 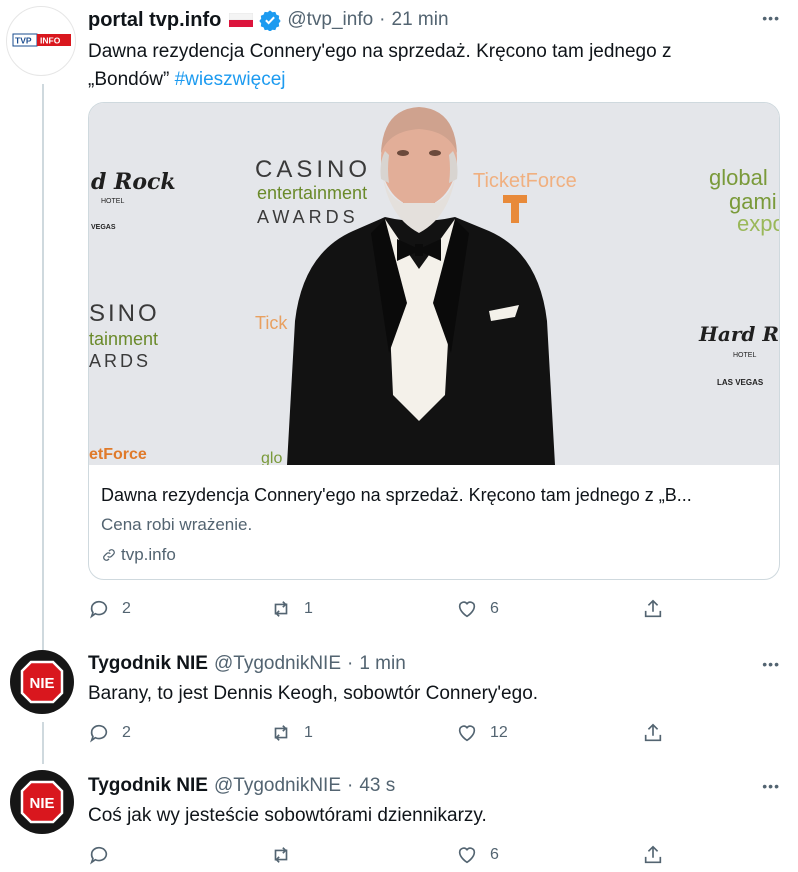 What do you see at coordinates (129, 79) in the screenshot?
I see `tweet-text-line-2: „Bondów”` at bounding box center [129, 79].